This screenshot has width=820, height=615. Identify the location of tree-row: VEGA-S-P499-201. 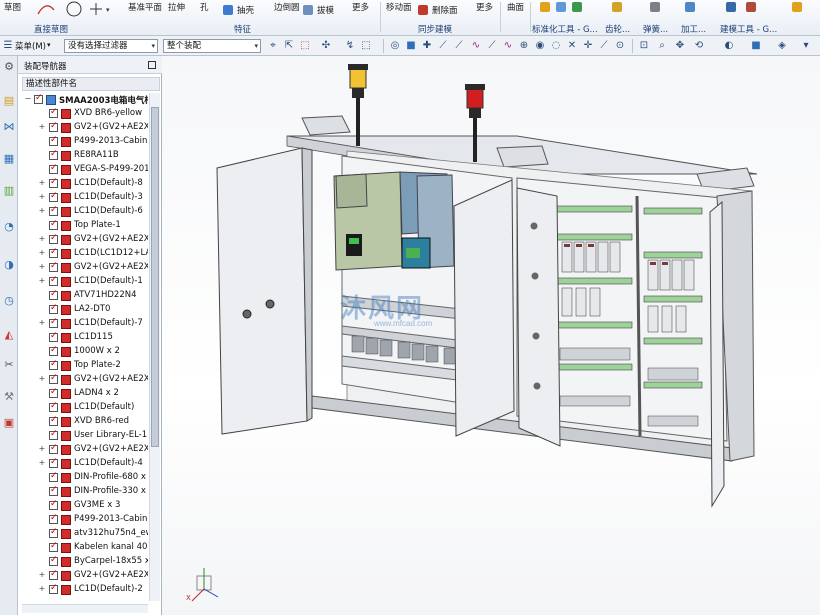
(83, 170).